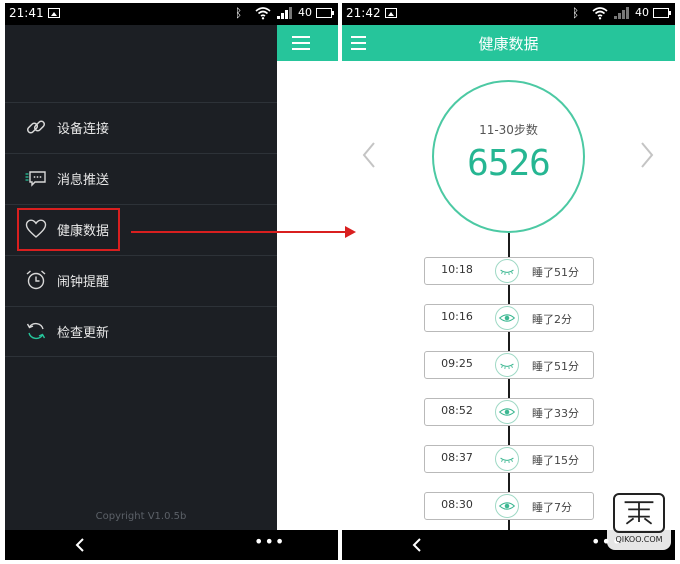 The image size is (680, 564). Describe the element at coordinates (457, 269) in the screenshot. I see `sleep-record-time: 10:18` at that location.